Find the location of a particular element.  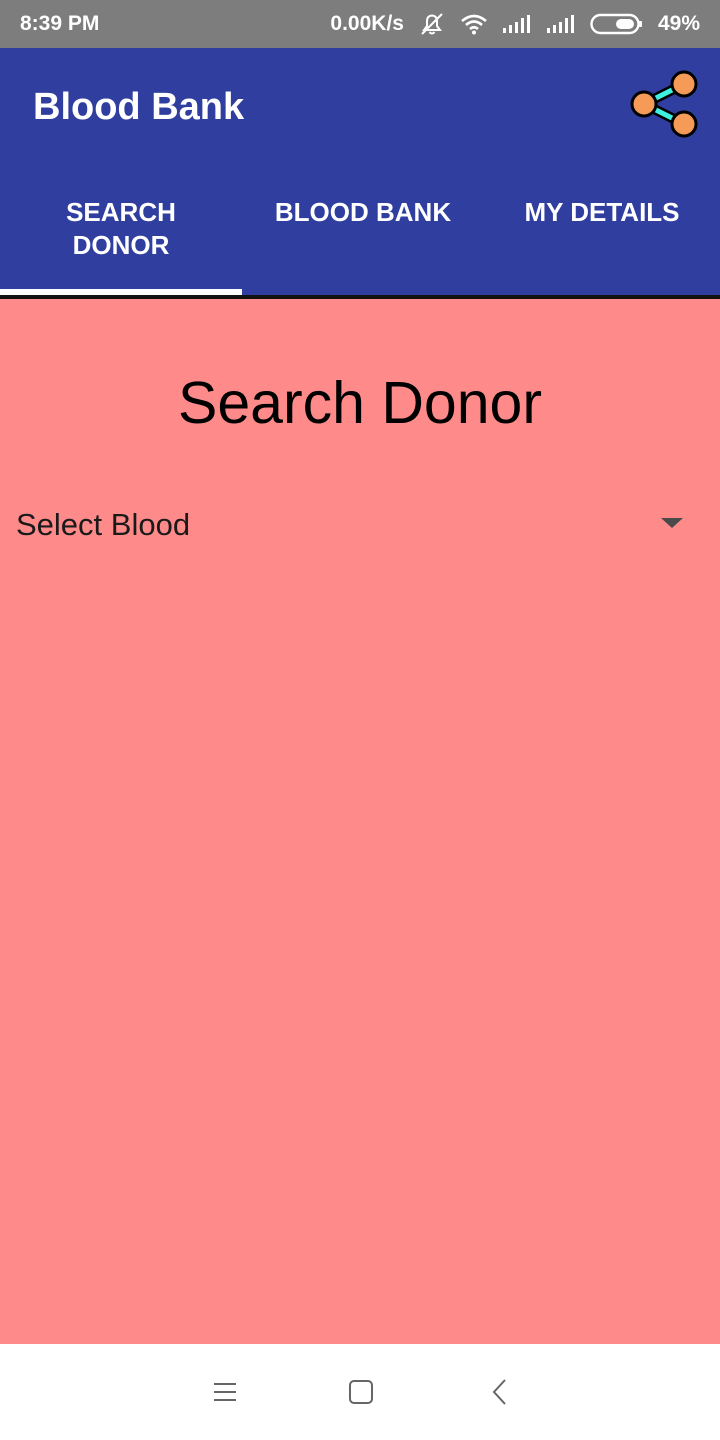

dropdown-arrow-icon is located at coordinates (672, 523).